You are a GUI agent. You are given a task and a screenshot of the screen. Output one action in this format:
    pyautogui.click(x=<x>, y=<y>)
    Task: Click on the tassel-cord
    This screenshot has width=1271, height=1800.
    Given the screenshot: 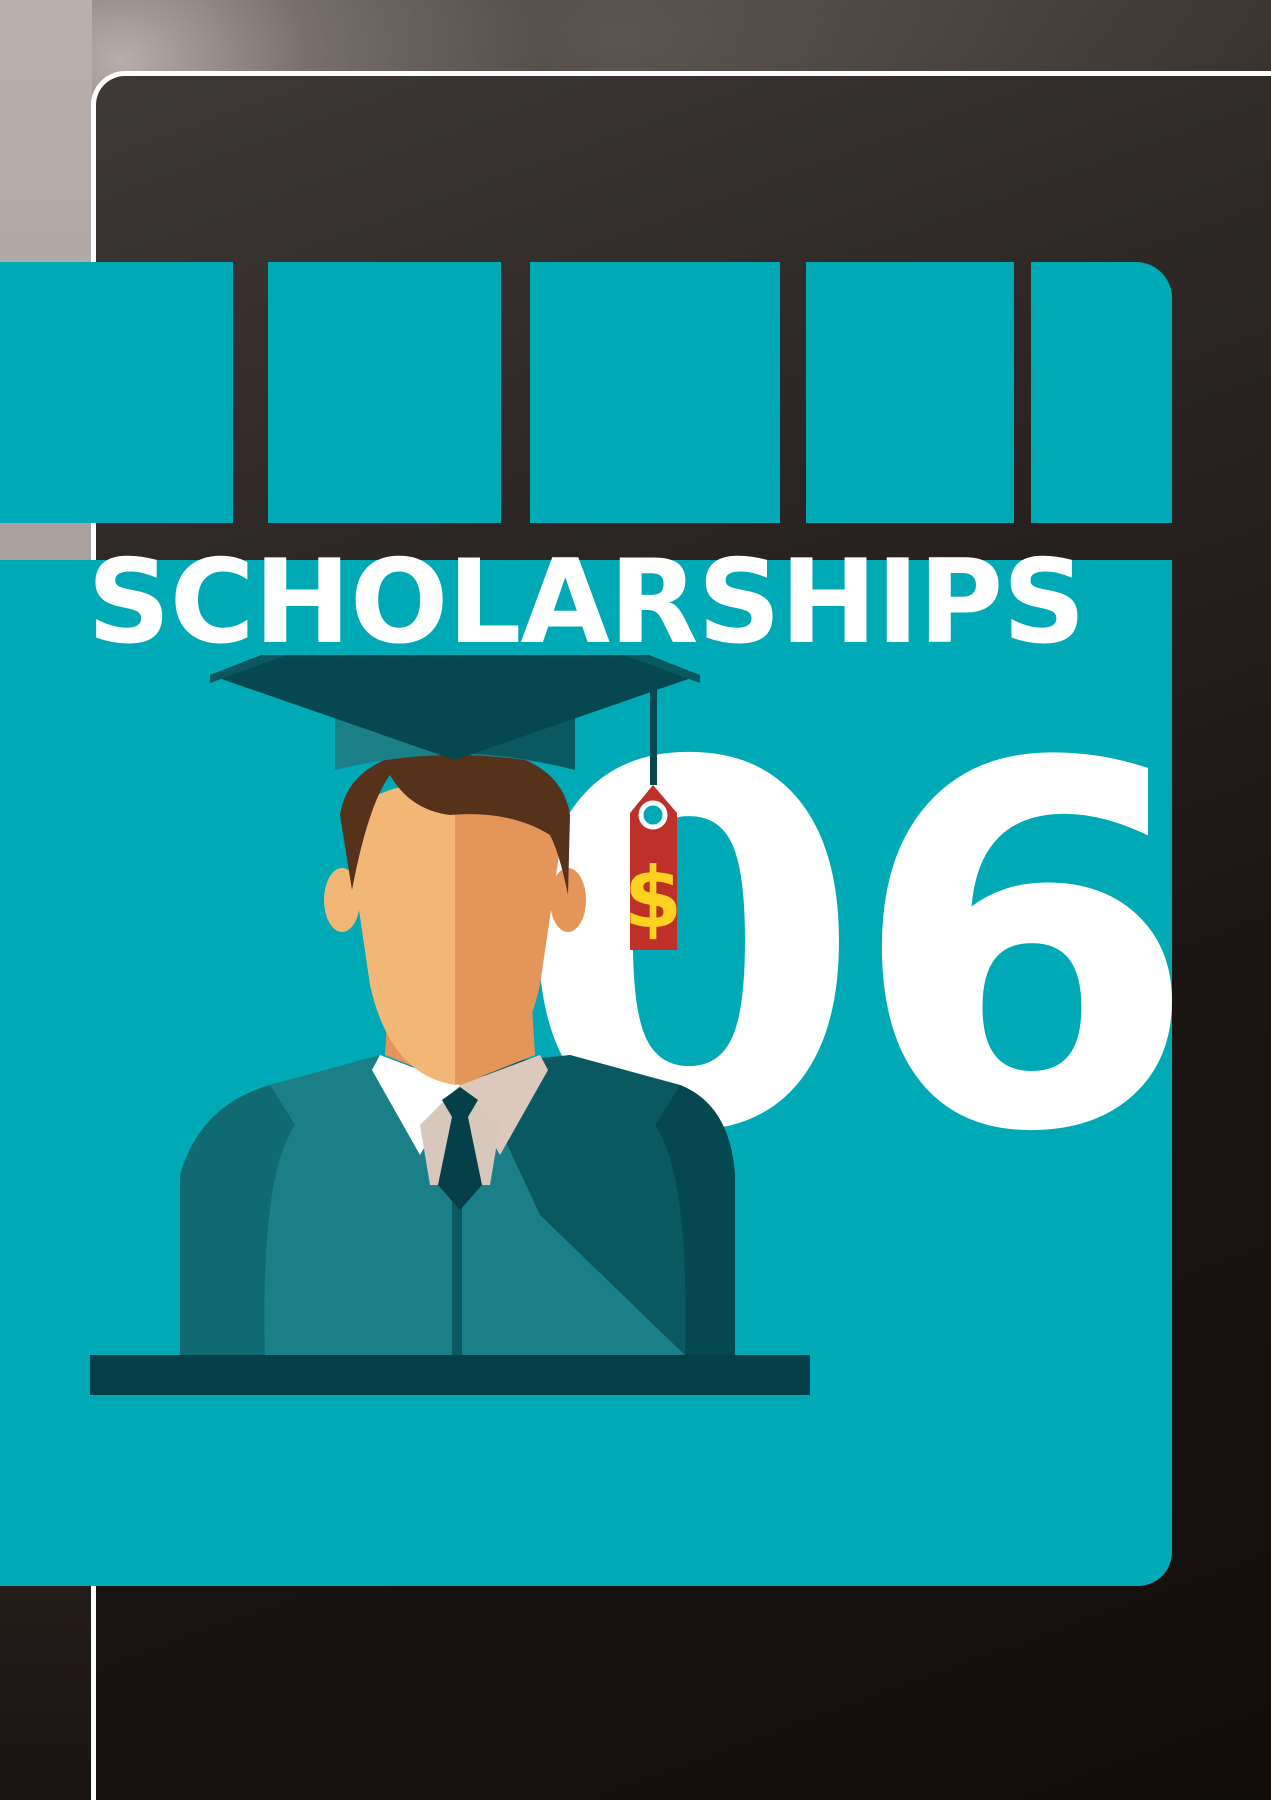 What is the action you would take?
    pyautogui.click(x=653, y=730)
    